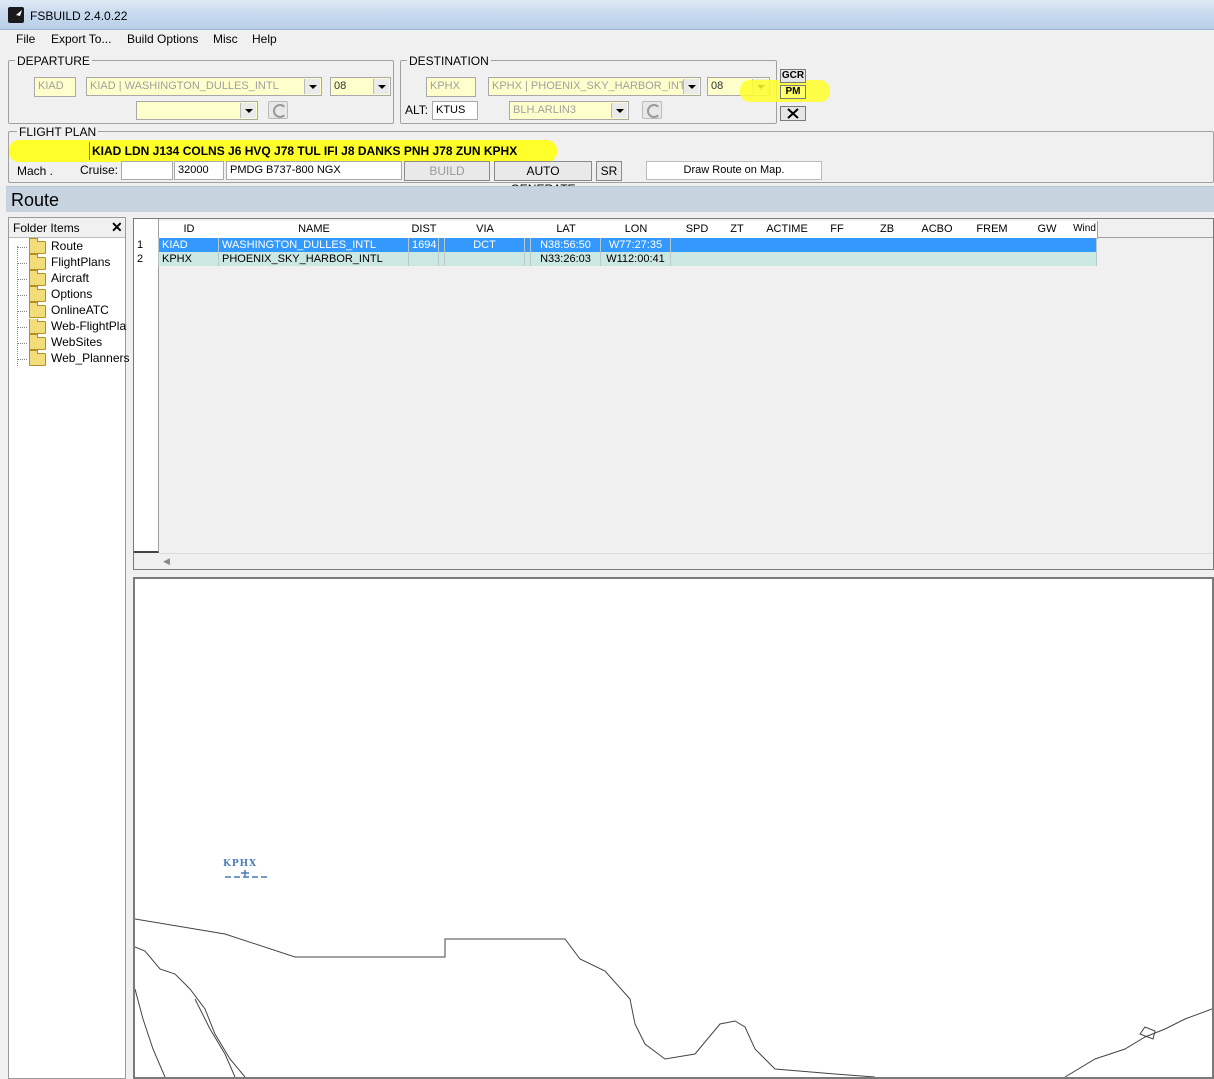 This screenshot has width=1214, height=1079. I want to click on row-number: 2, so click(146, 259).